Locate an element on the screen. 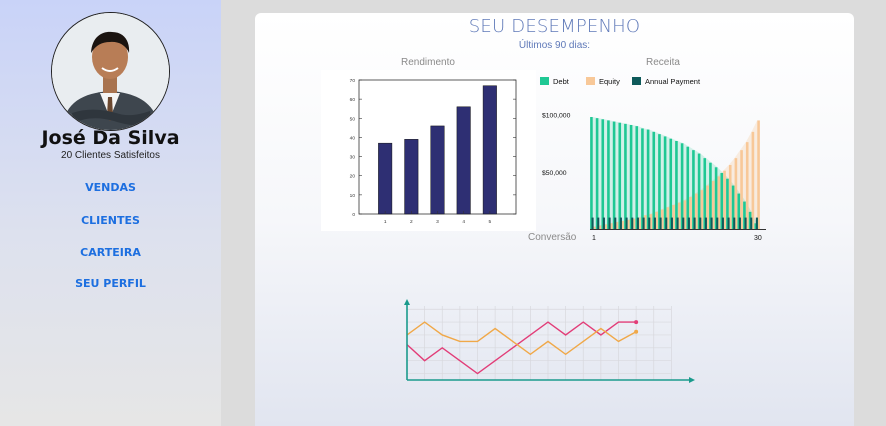  y-axis-arrow is located at coordinates (407, 302).